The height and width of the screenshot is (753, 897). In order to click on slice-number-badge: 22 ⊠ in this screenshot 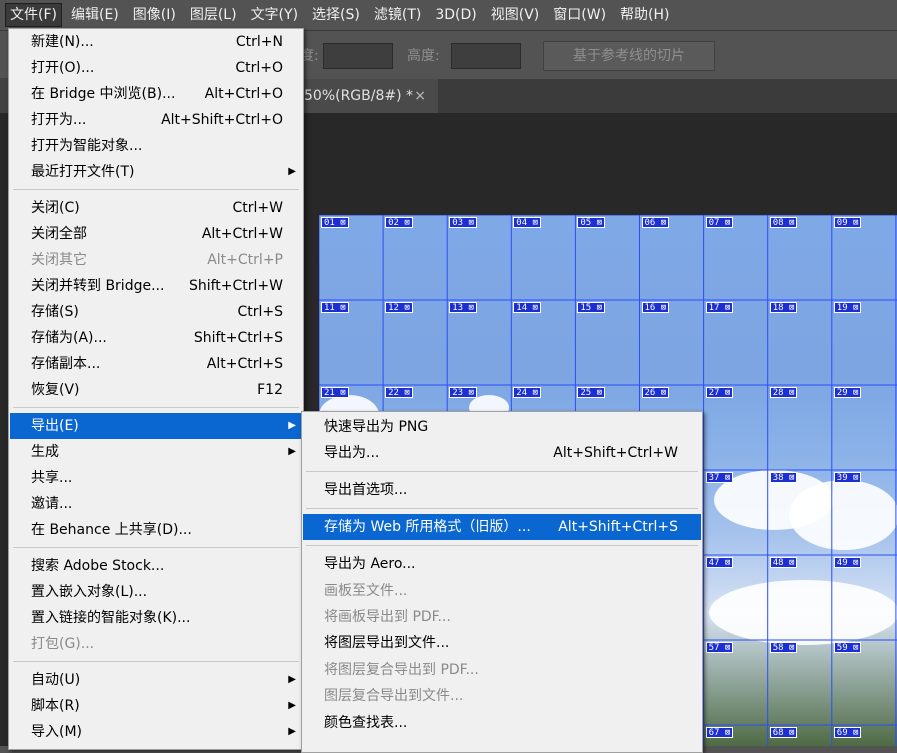, I will do `click(399, 392)`.